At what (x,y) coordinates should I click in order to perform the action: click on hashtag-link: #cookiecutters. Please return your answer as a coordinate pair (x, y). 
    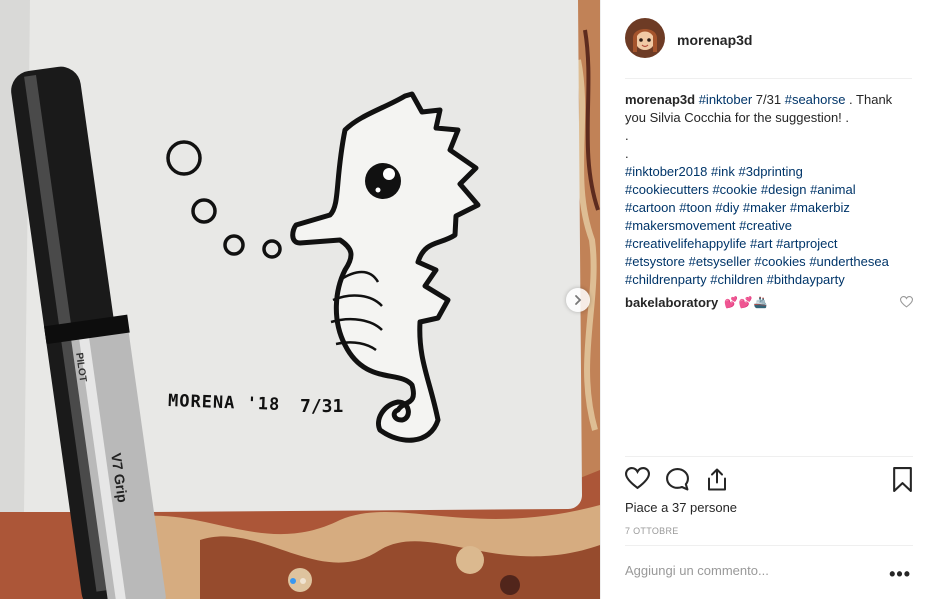
    Looking at the image, I should click on (667, 189).